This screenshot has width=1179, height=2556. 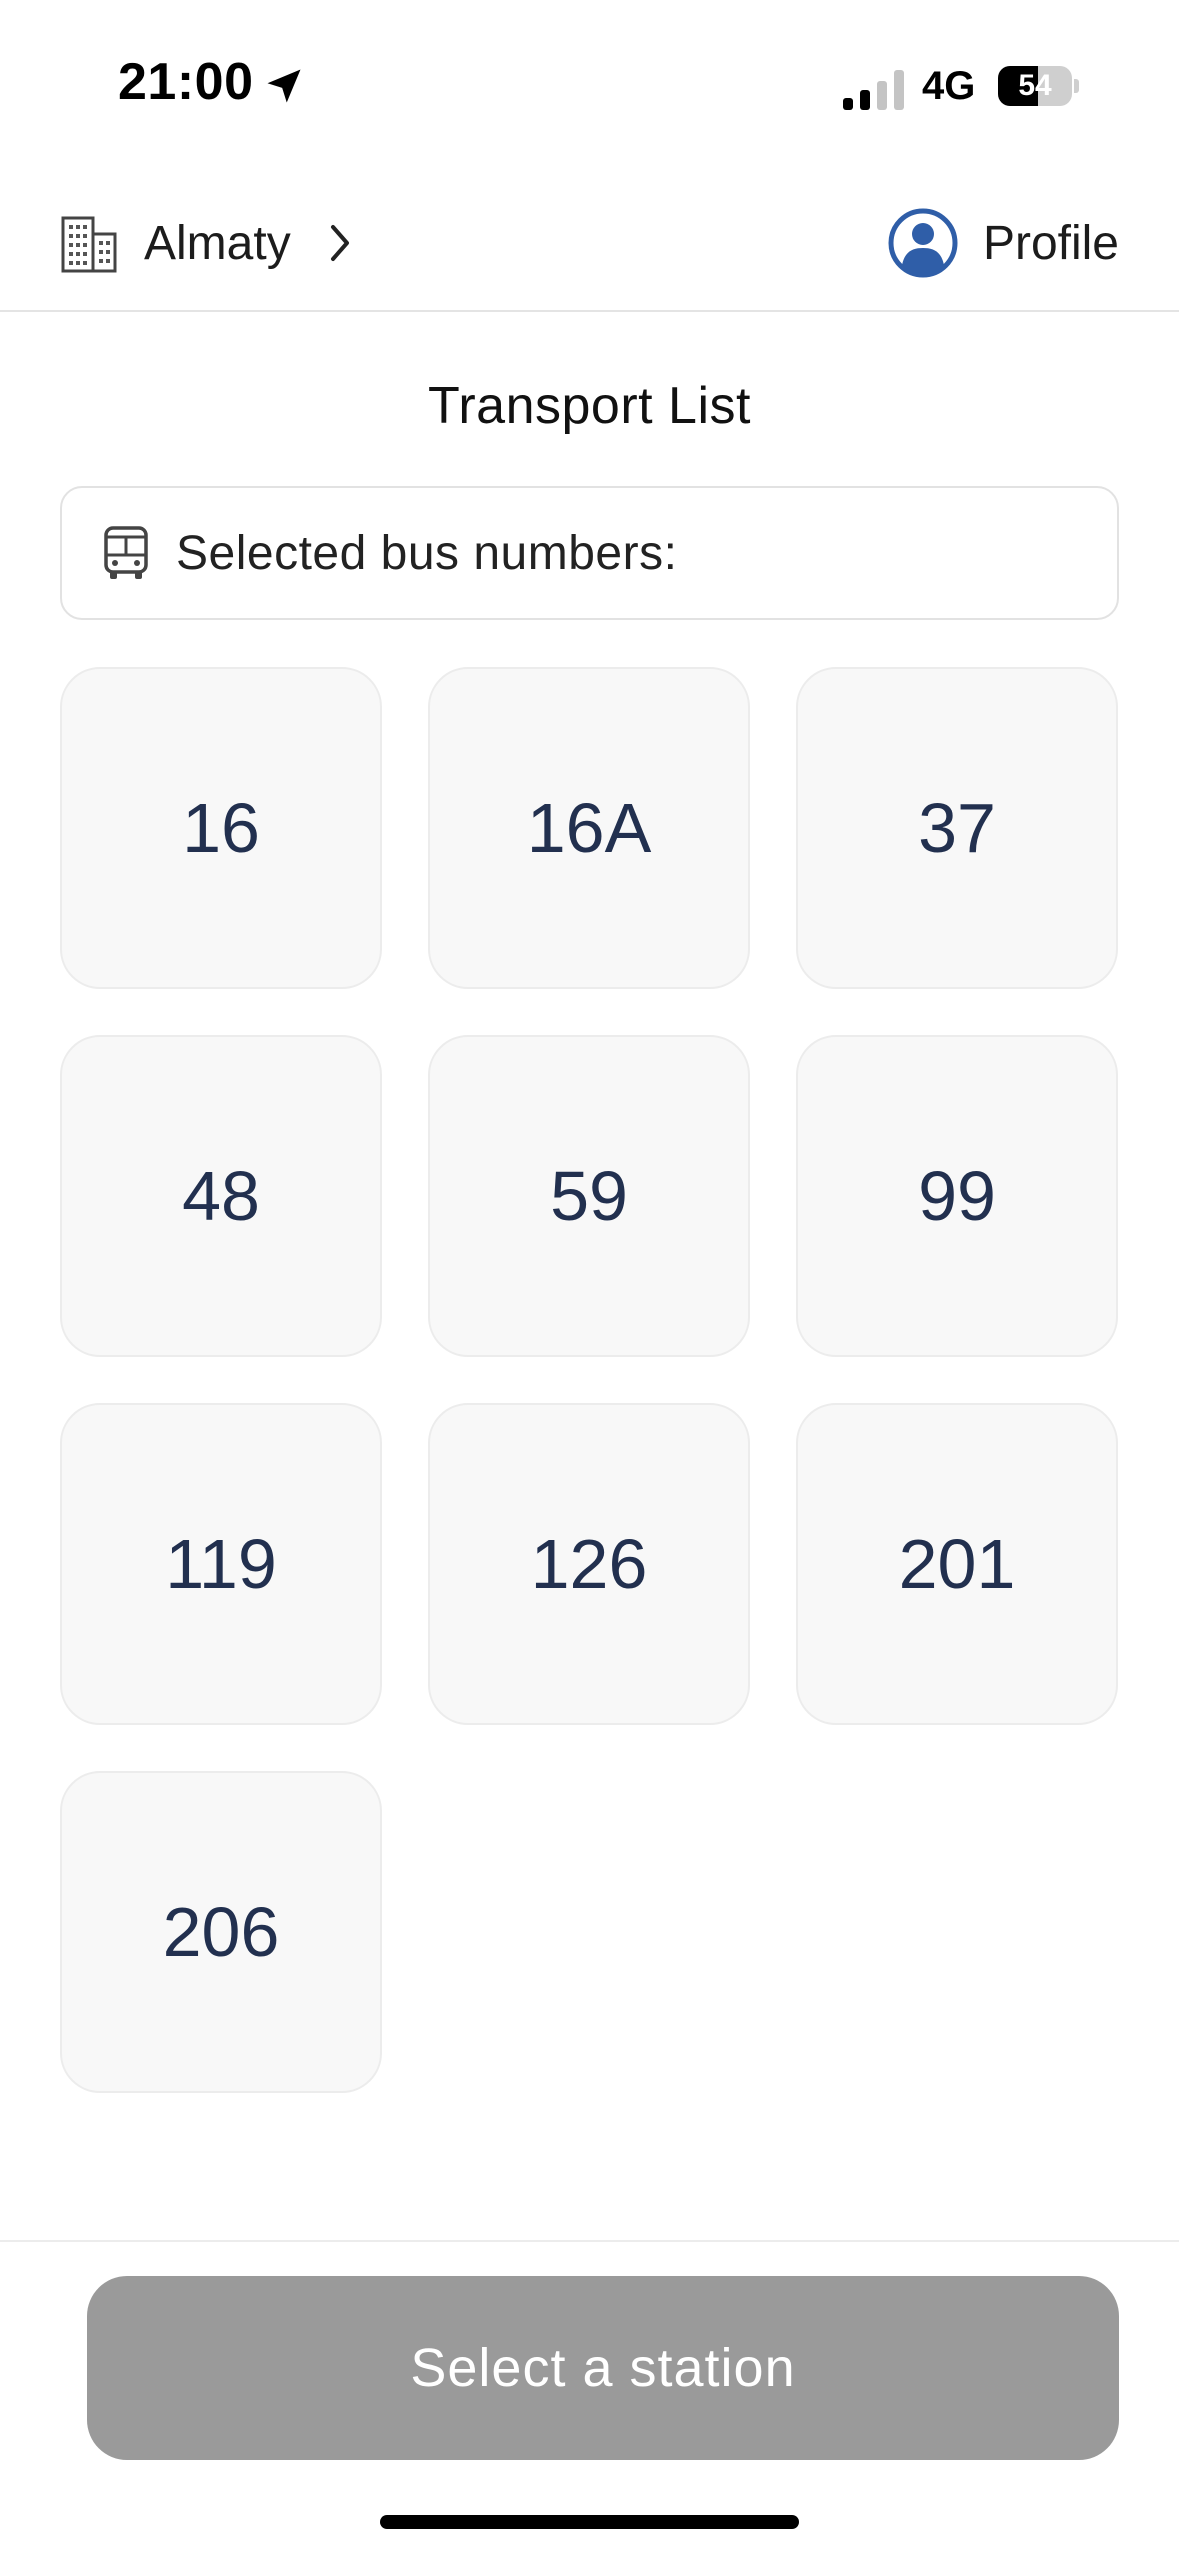 What do you see at coordinates (126, 552) in the screenshot?
I see `bus-icon` at bounding box center [126, 552].